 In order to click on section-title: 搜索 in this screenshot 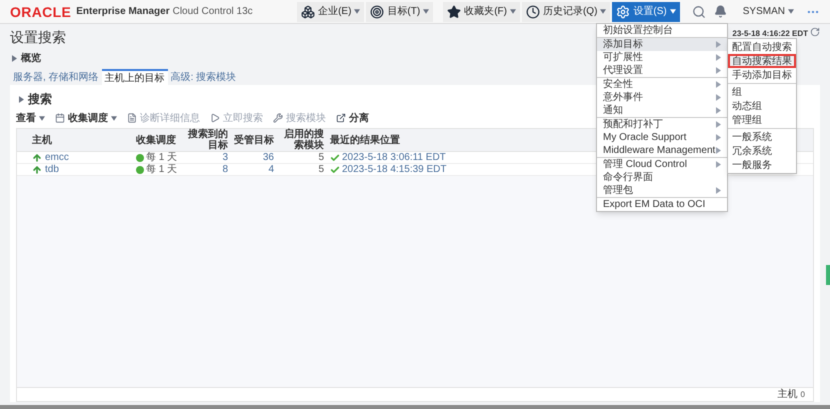, I will do `click(40, 99)`.